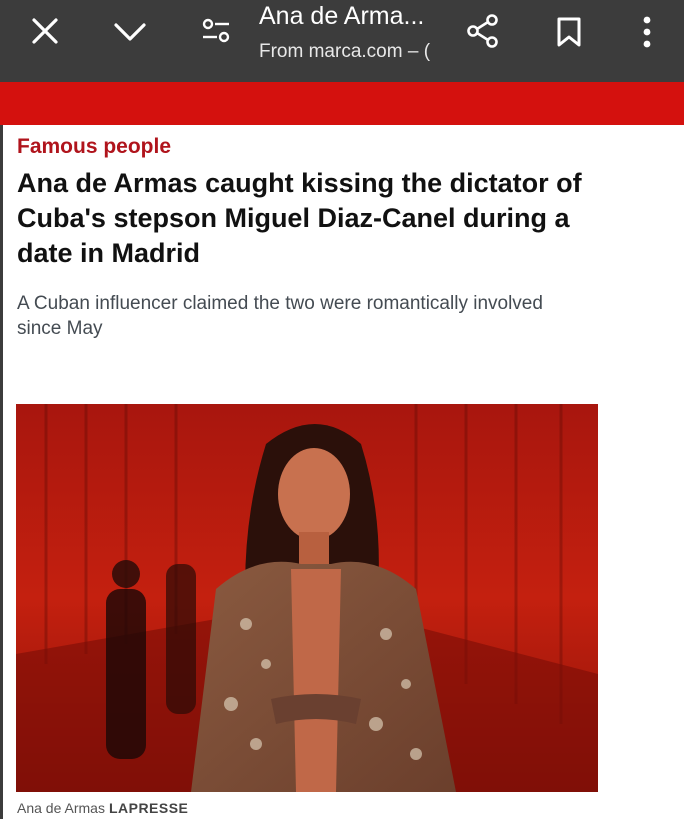 The image size is (684, 819). What do you see at coordinates (1, 472) in the screenshot?
I see `page-edge` at bounding box center [1, 472].